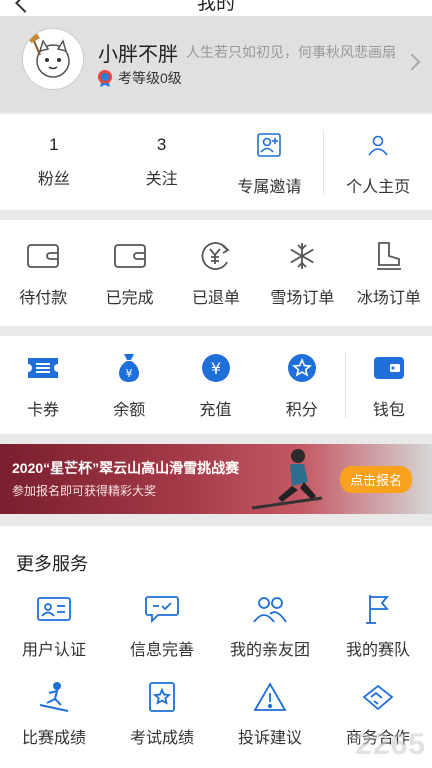 The height and width of the screenshot is (768, 432). What do you see at coordinates (270, 697) in the screenshot?
I see `warning-icon` at bounding box center [270, 697].